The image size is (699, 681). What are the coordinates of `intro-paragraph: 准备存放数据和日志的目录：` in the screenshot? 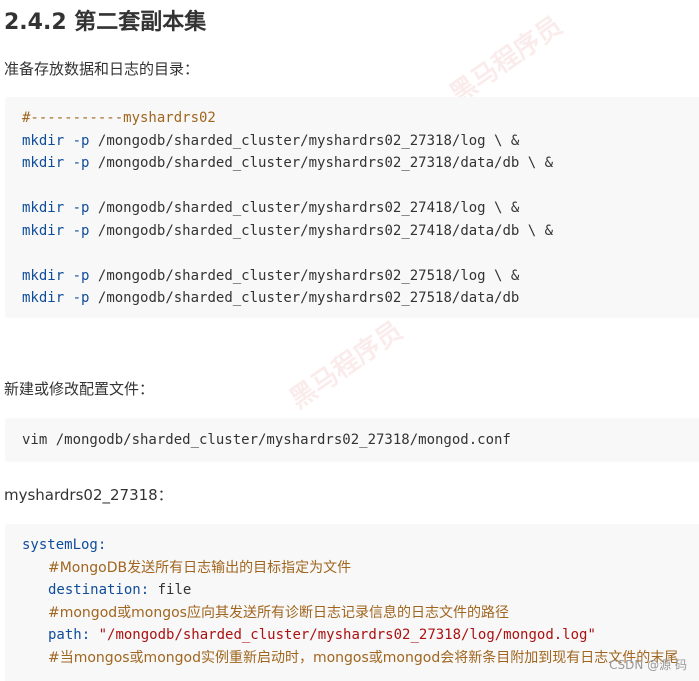 It's located at (102, 69).